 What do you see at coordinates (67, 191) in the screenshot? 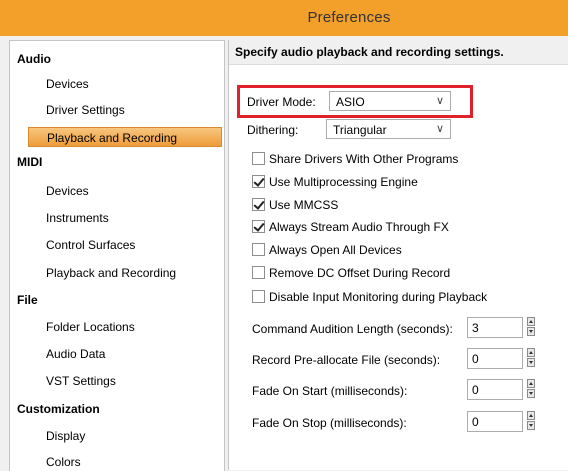
I see `tree-item-midi-devices: Devices` at bounding box center [67, 191].